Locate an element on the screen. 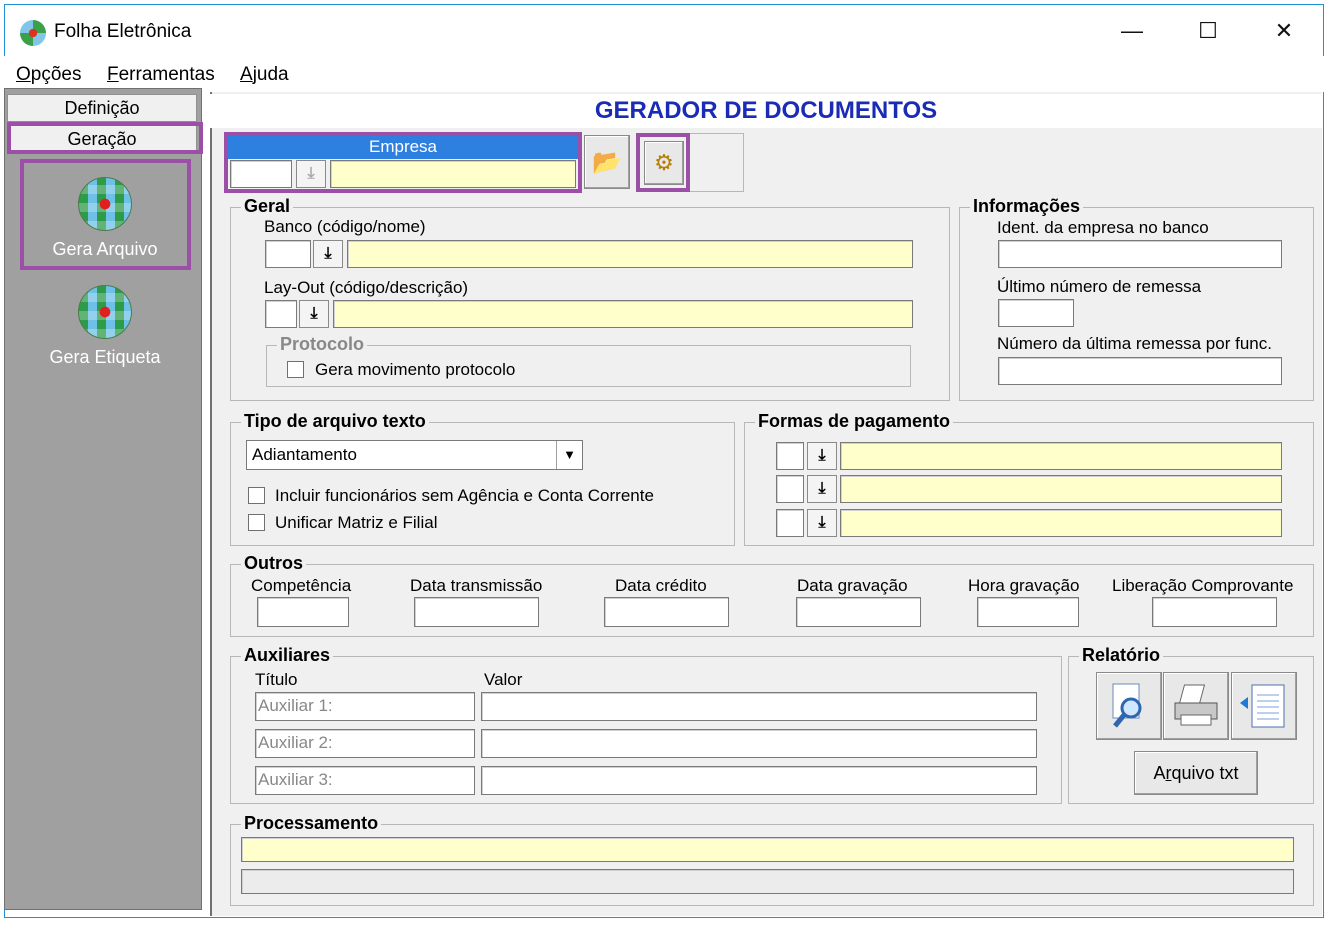  data-transmissao-input is located at coordinates (476, 612).